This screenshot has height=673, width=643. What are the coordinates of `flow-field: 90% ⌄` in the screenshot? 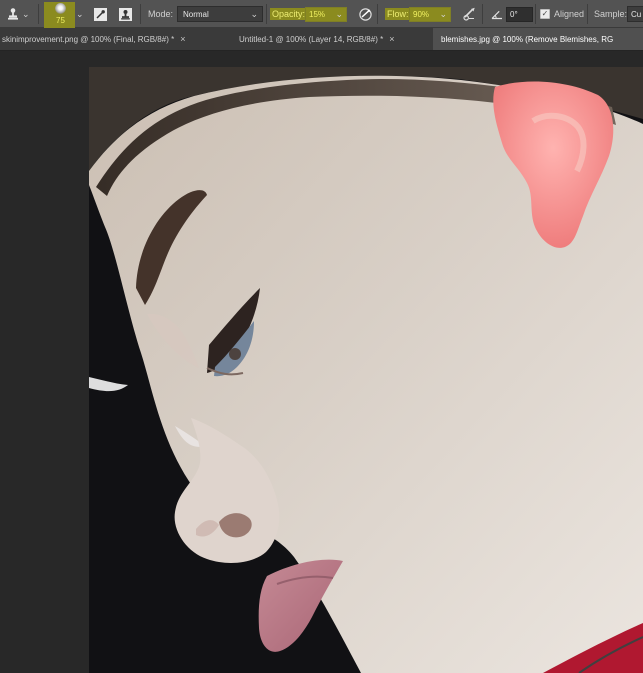 It's located at (430, 14).